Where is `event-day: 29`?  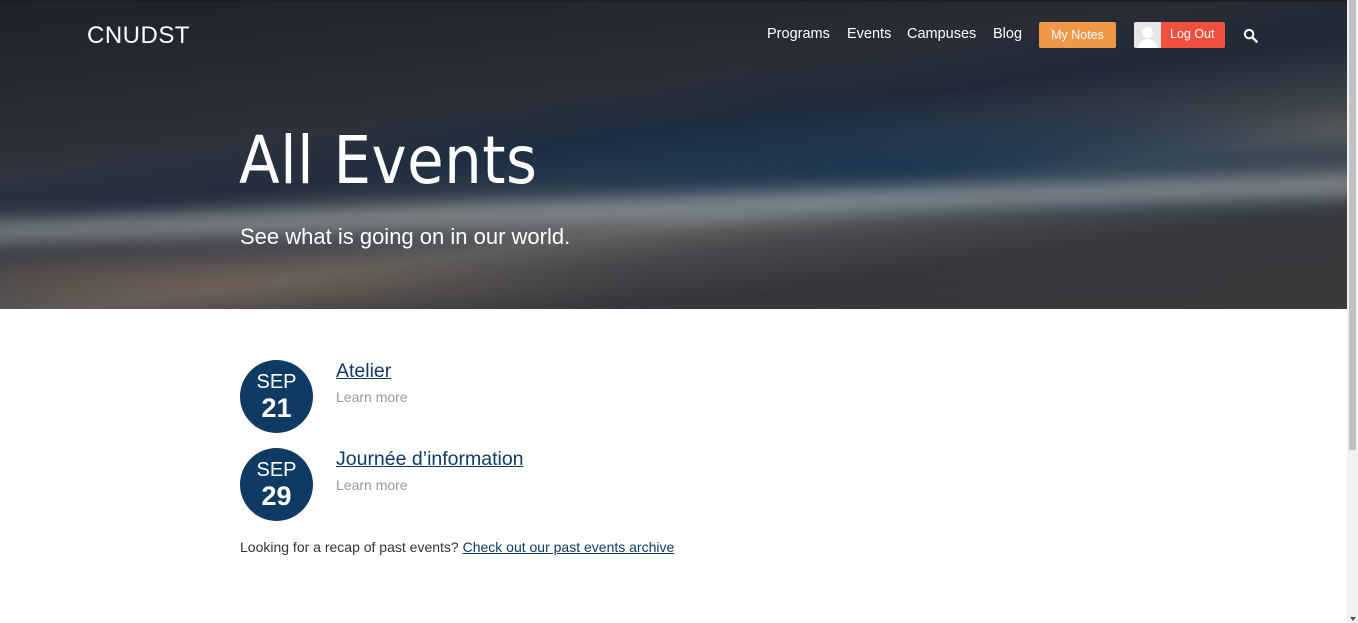 event-day: 29 is located at coordinates (276, 496).